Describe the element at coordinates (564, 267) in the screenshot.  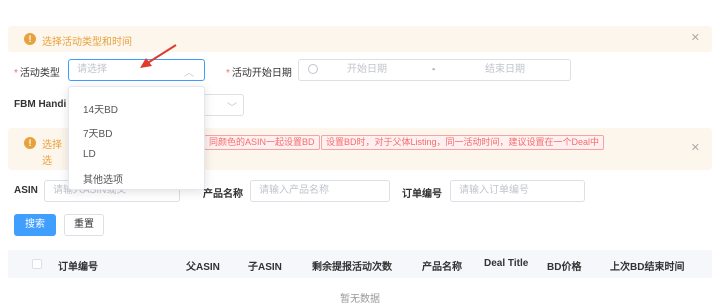
I see `column-bd-price: BD价格` at that location.